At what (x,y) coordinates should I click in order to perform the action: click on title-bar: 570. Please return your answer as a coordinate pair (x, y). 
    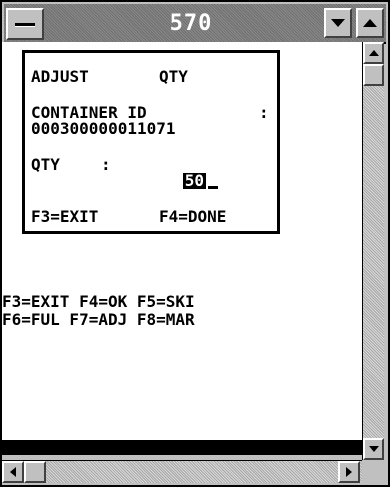
    Looking at the image, I should click on (195, 24).